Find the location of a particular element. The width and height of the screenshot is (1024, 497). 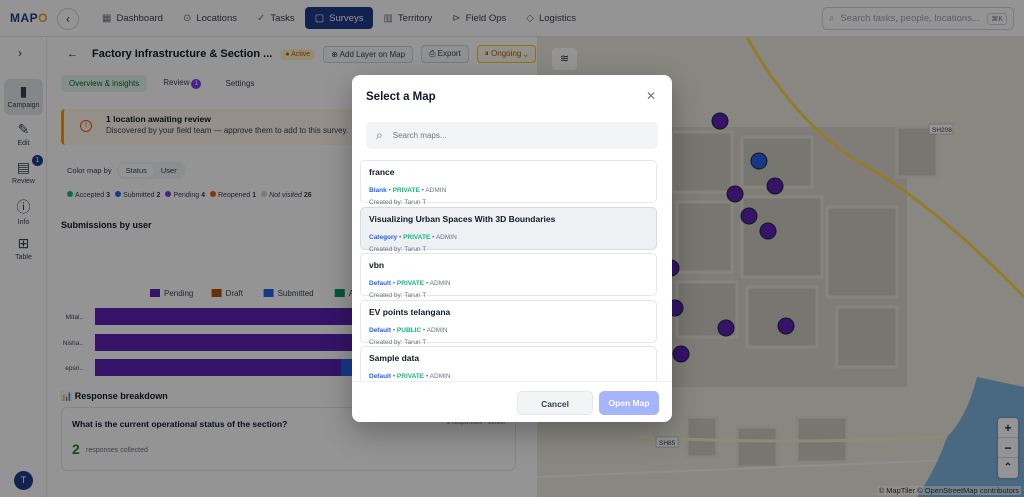

map-search: ⌕ is located at coordinates (512, 135).